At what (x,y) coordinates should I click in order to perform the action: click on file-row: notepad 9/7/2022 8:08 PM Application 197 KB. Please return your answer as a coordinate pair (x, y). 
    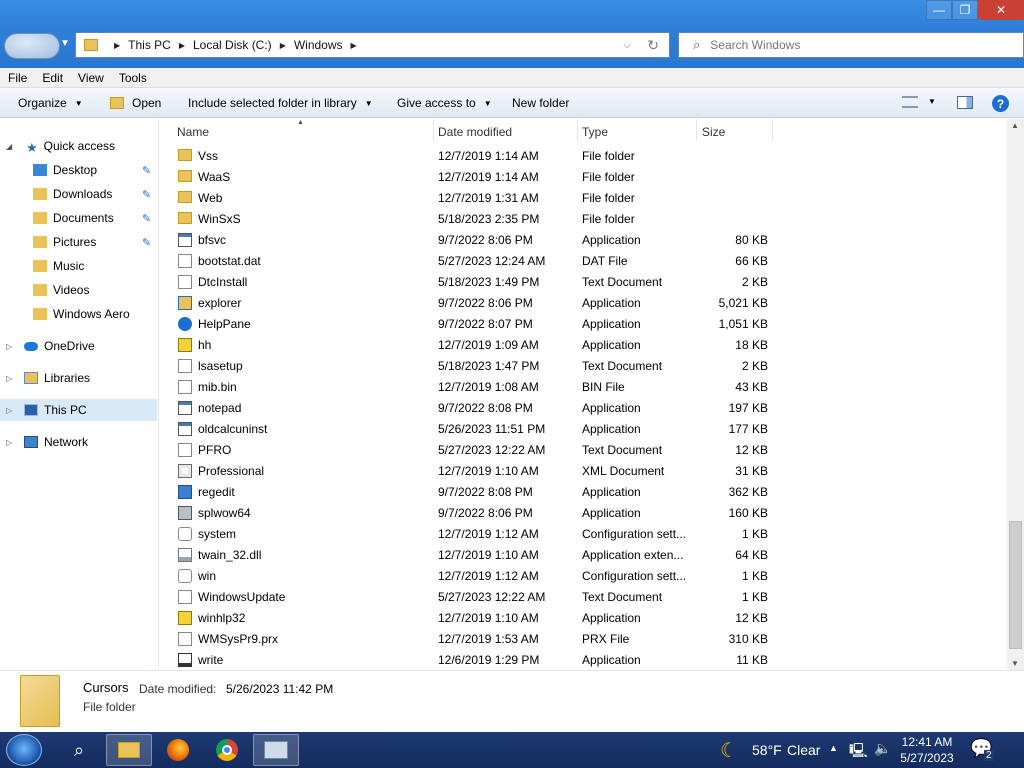
    Looking at the image, I should click on (583, 407).